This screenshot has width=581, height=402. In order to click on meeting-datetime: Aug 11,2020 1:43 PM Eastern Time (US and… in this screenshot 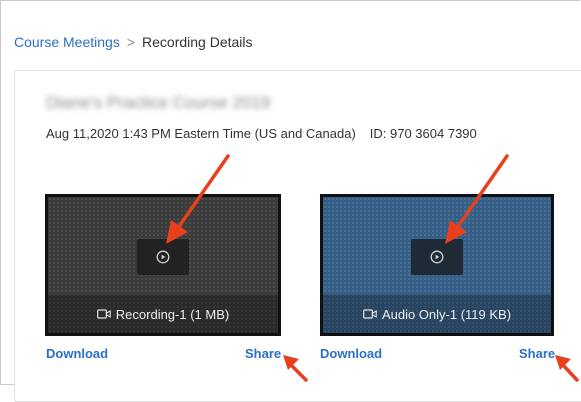, I will do `click(201, 133)`.